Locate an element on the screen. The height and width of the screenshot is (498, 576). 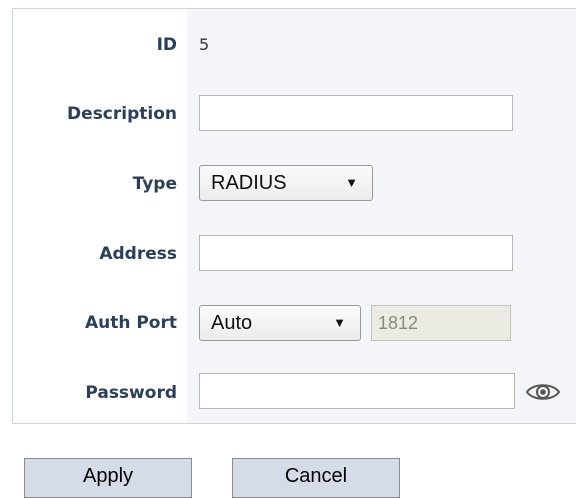
type-row: Type RADIUS ▼ is located at coordinates (294, 193).